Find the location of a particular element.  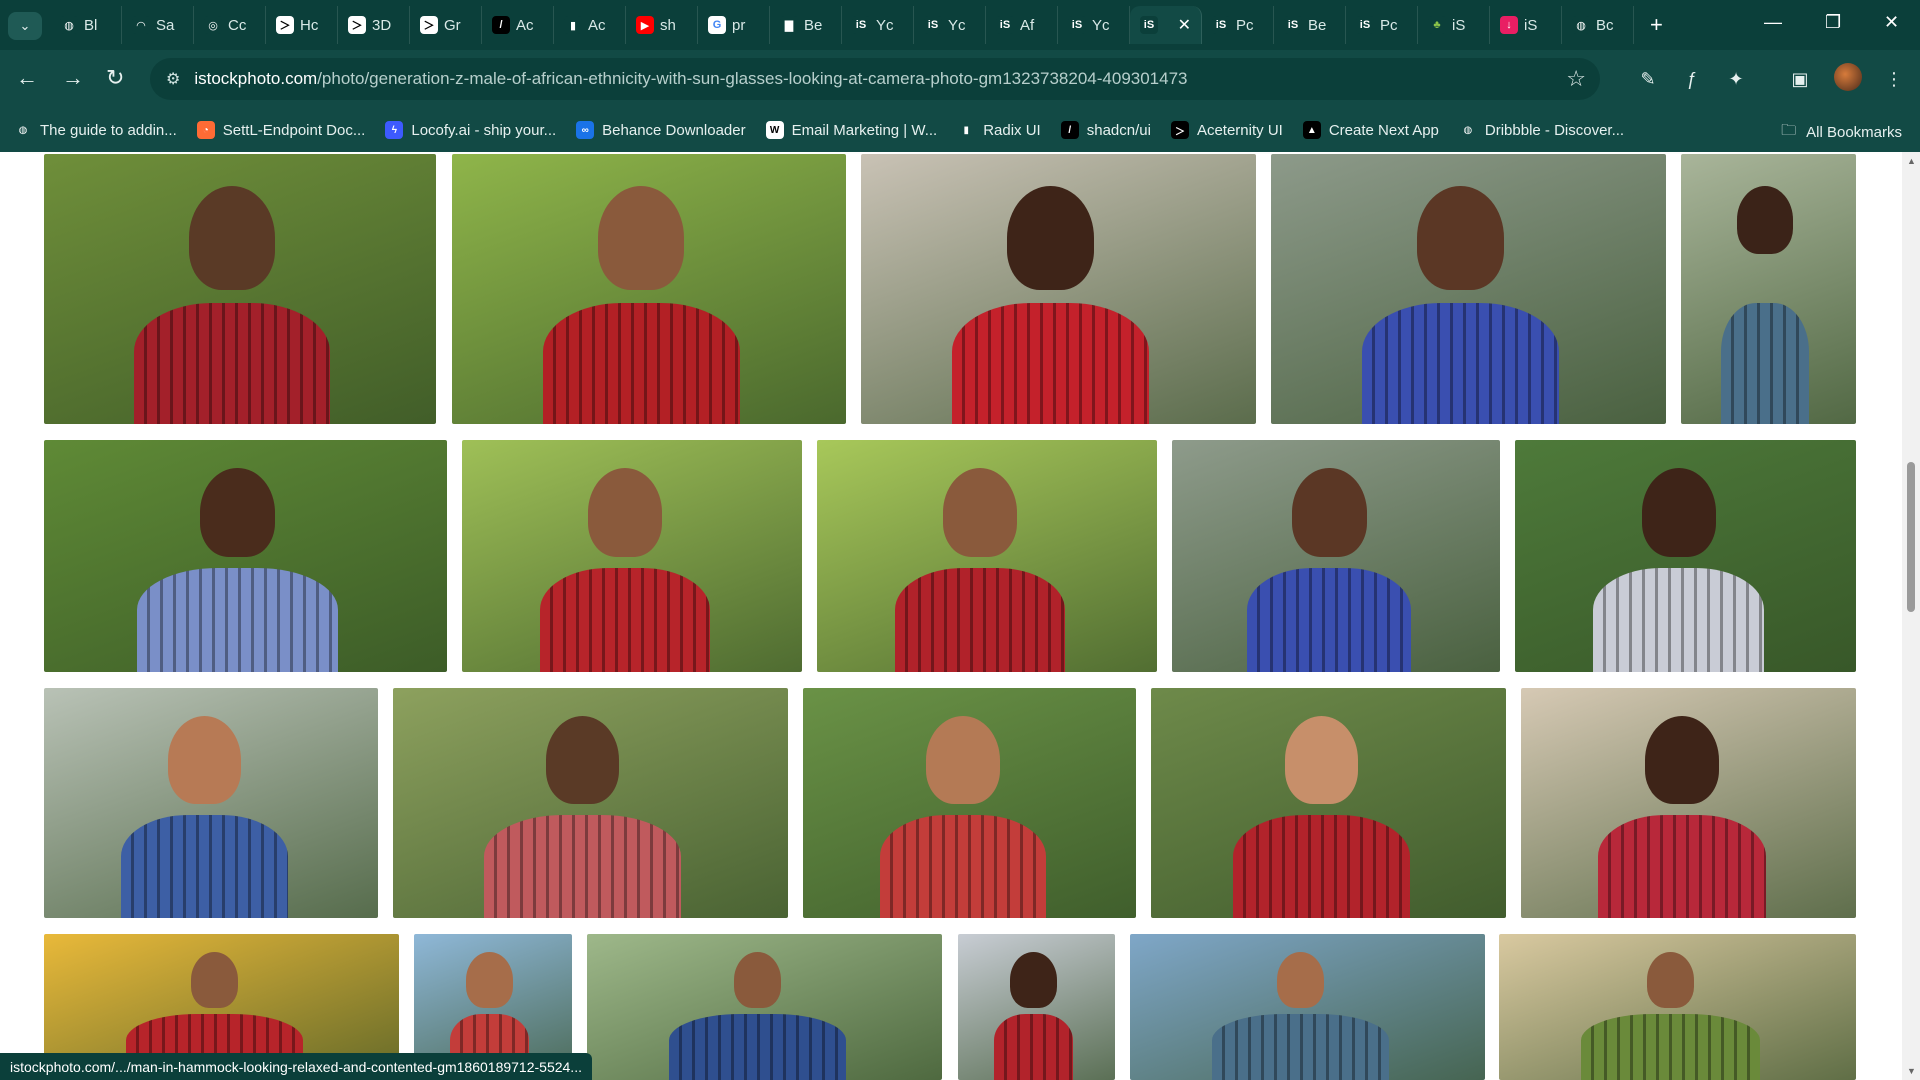

browser-tab: ↓ iS is located at coordinates (1526, 25).